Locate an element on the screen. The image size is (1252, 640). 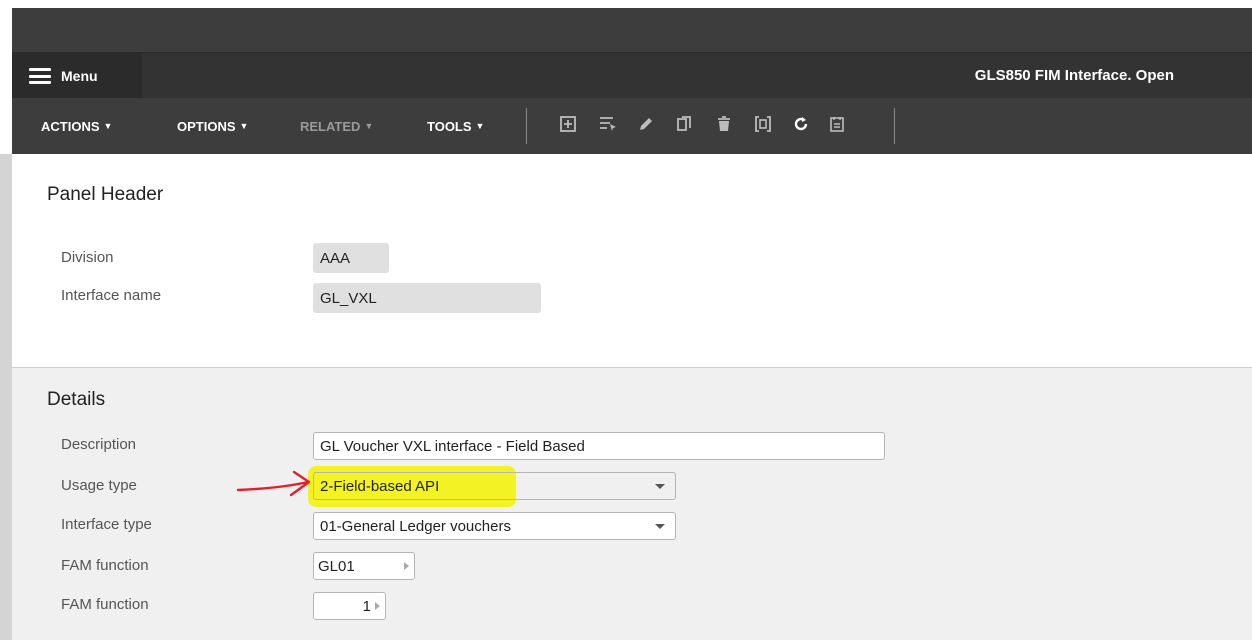
red-arrow-annotation is located at coordinates (273, 483).